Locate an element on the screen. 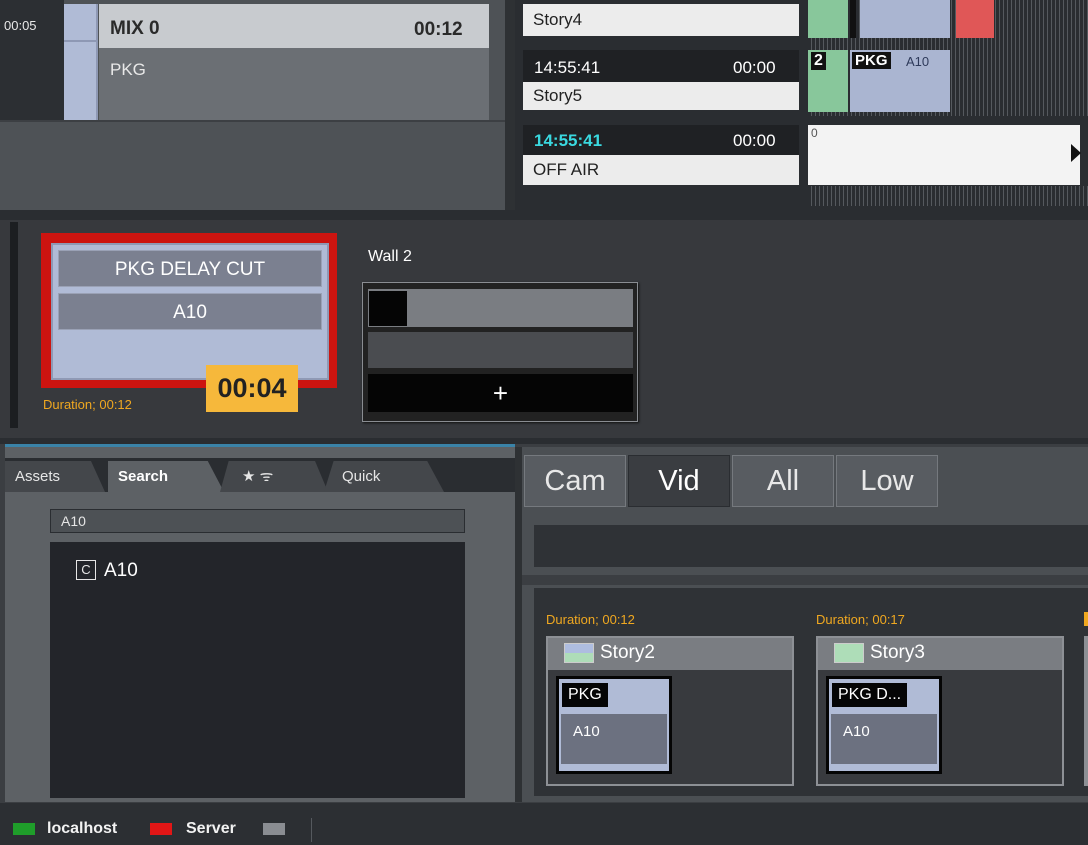 This screenshot has width=1088, height=845. preview-edge-bar is located at coordinates (14, 325).